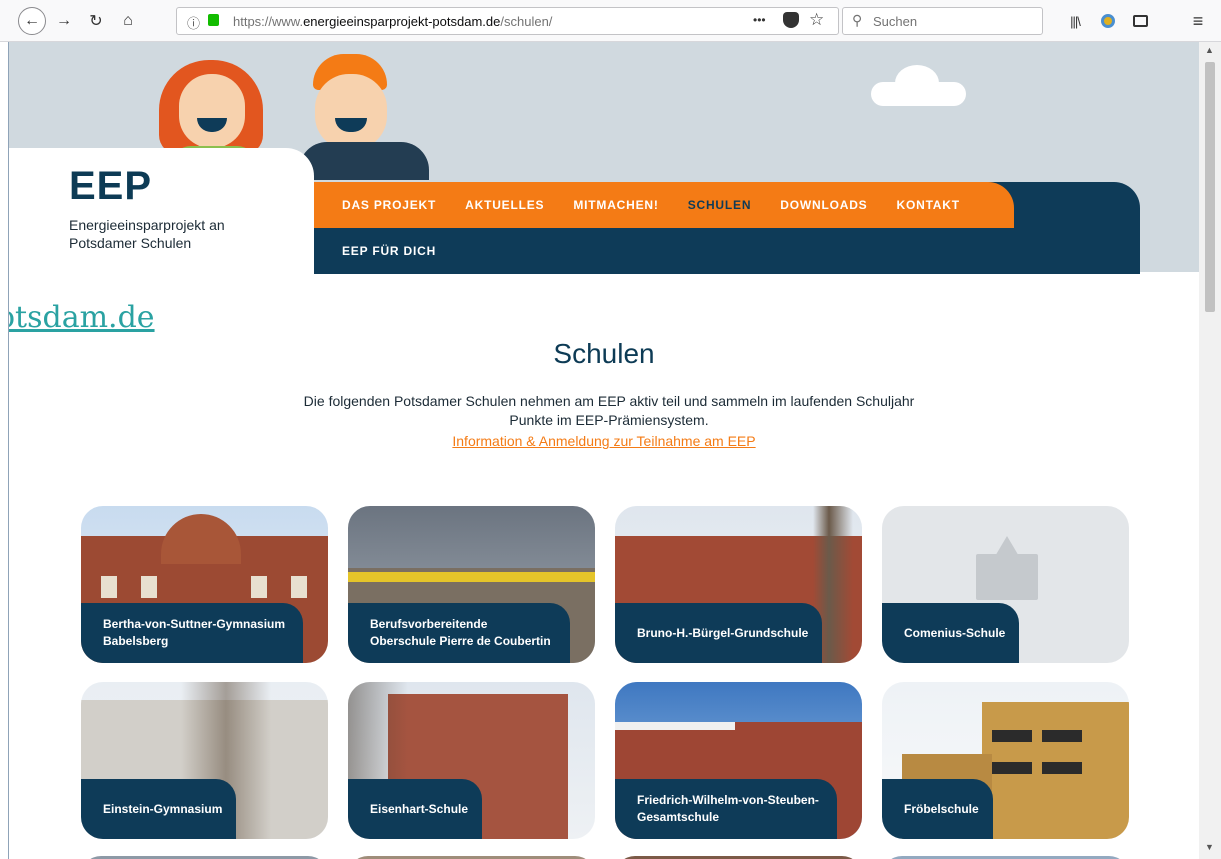  I want to click on info-icon: ⓘ, so click(193, 22).